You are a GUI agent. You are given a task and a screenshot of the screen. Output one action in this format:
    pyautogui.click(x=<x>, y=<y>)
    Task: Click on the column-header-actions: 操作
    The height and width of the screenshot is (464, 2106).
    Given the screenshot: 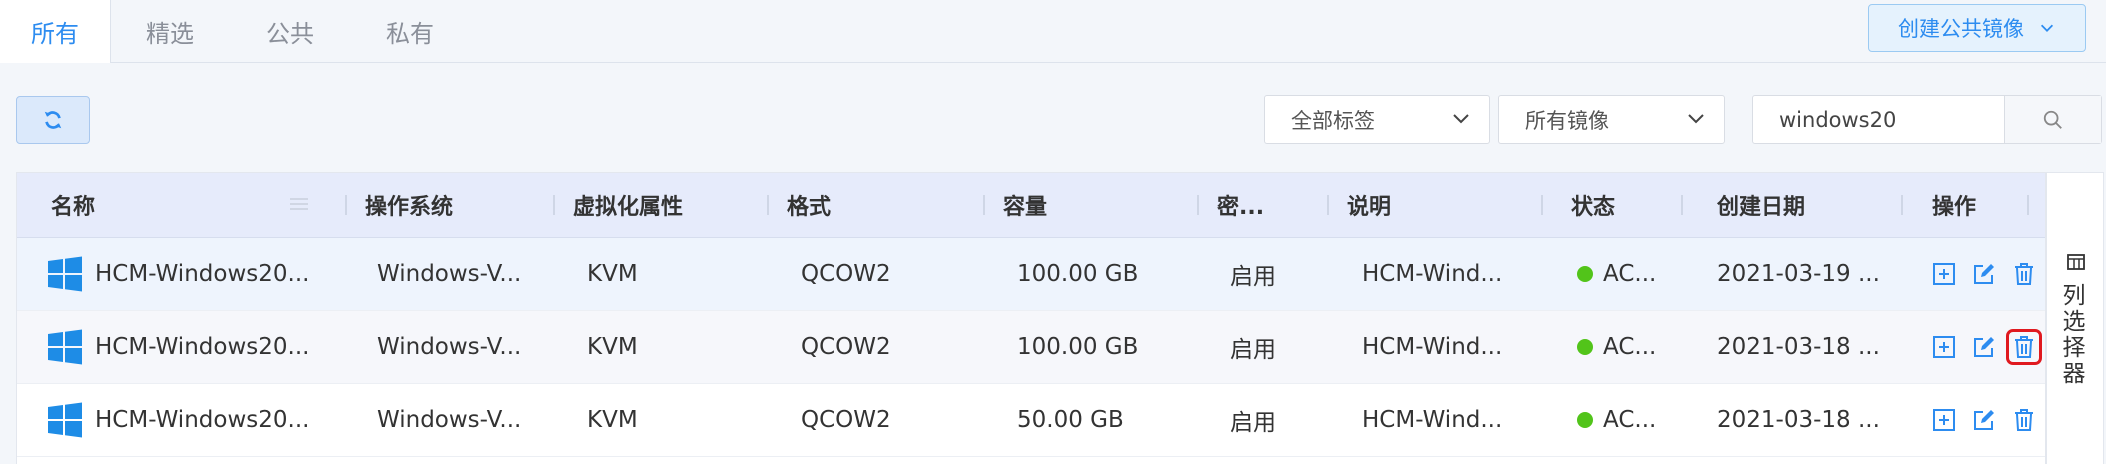 What is the action you would take?
    pyautogui.click(x=1954, y=207)
    